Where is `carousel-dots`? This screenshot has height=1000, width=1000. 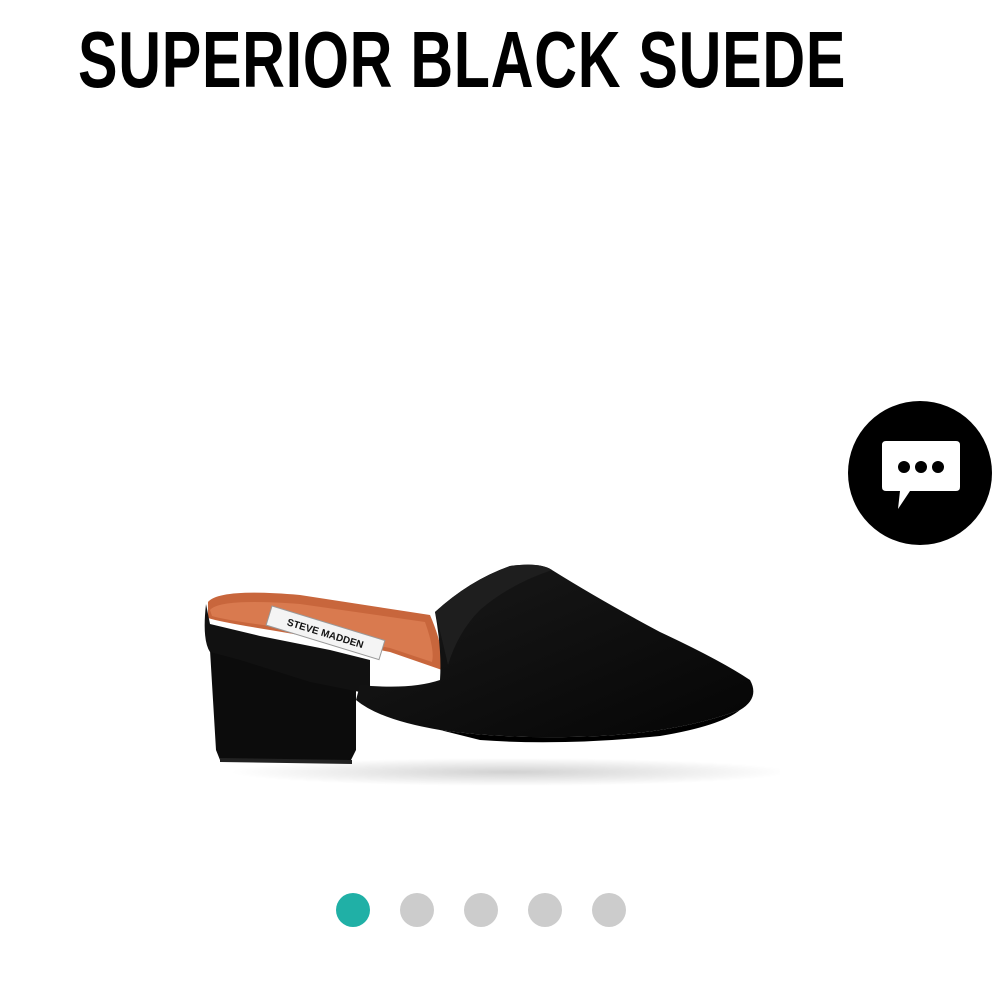
carousel-dots is located at coordinates (486, 911).